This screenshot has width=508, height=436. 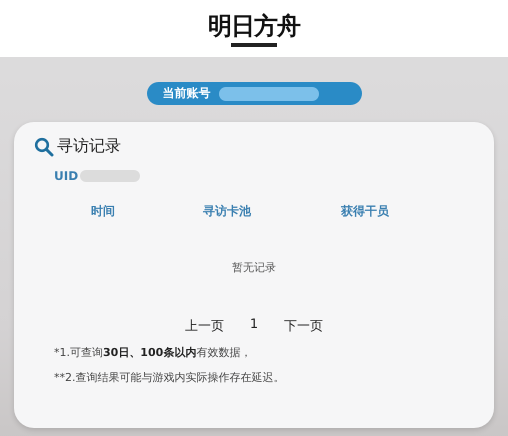 What do you see at coordinates (304, 326) in the screenshot?
I see `next-page-link: 下一页` at bounding box center [304, 326].